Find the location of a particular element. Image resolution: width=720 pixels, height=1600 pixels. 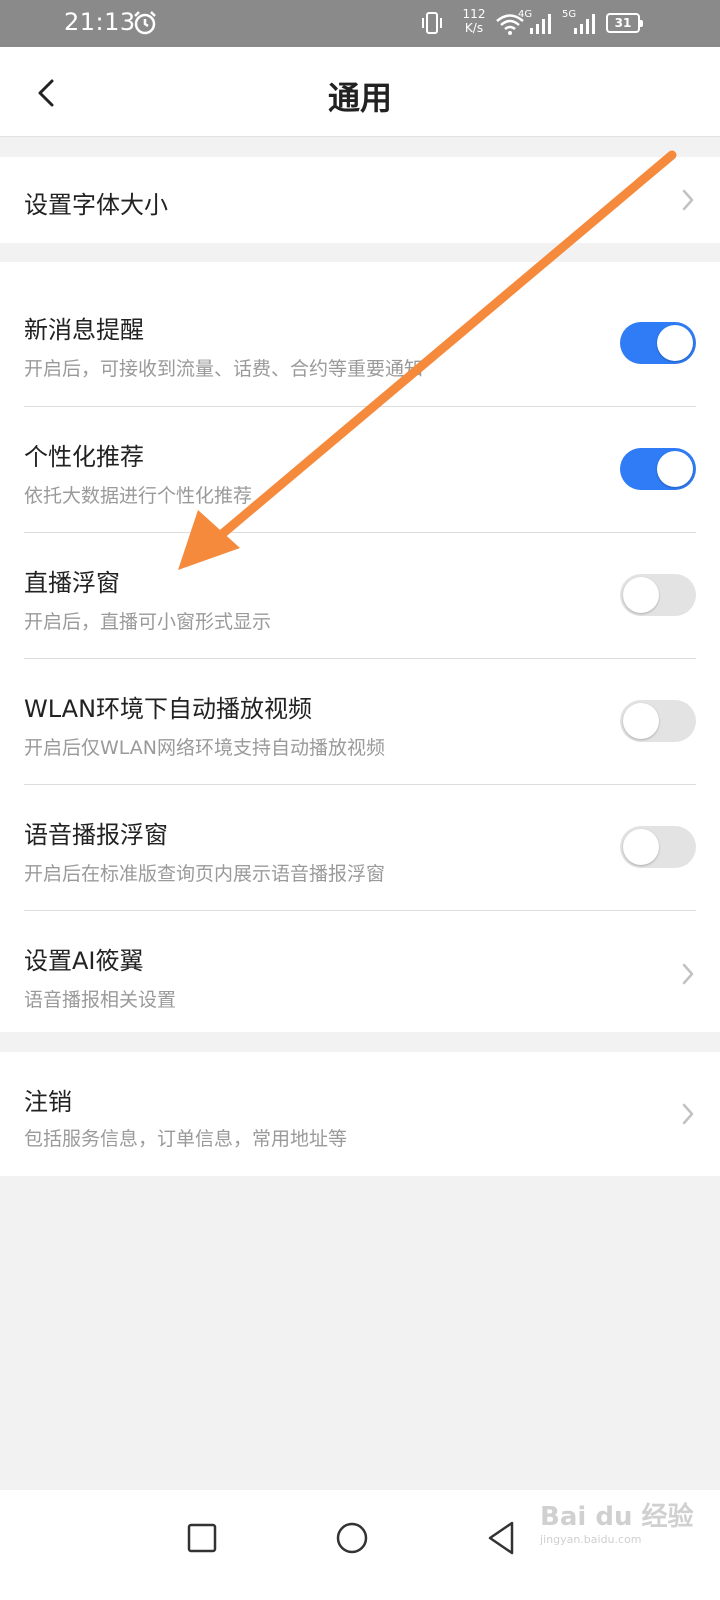

toggle-new-message is located at coordinates (658, 343).